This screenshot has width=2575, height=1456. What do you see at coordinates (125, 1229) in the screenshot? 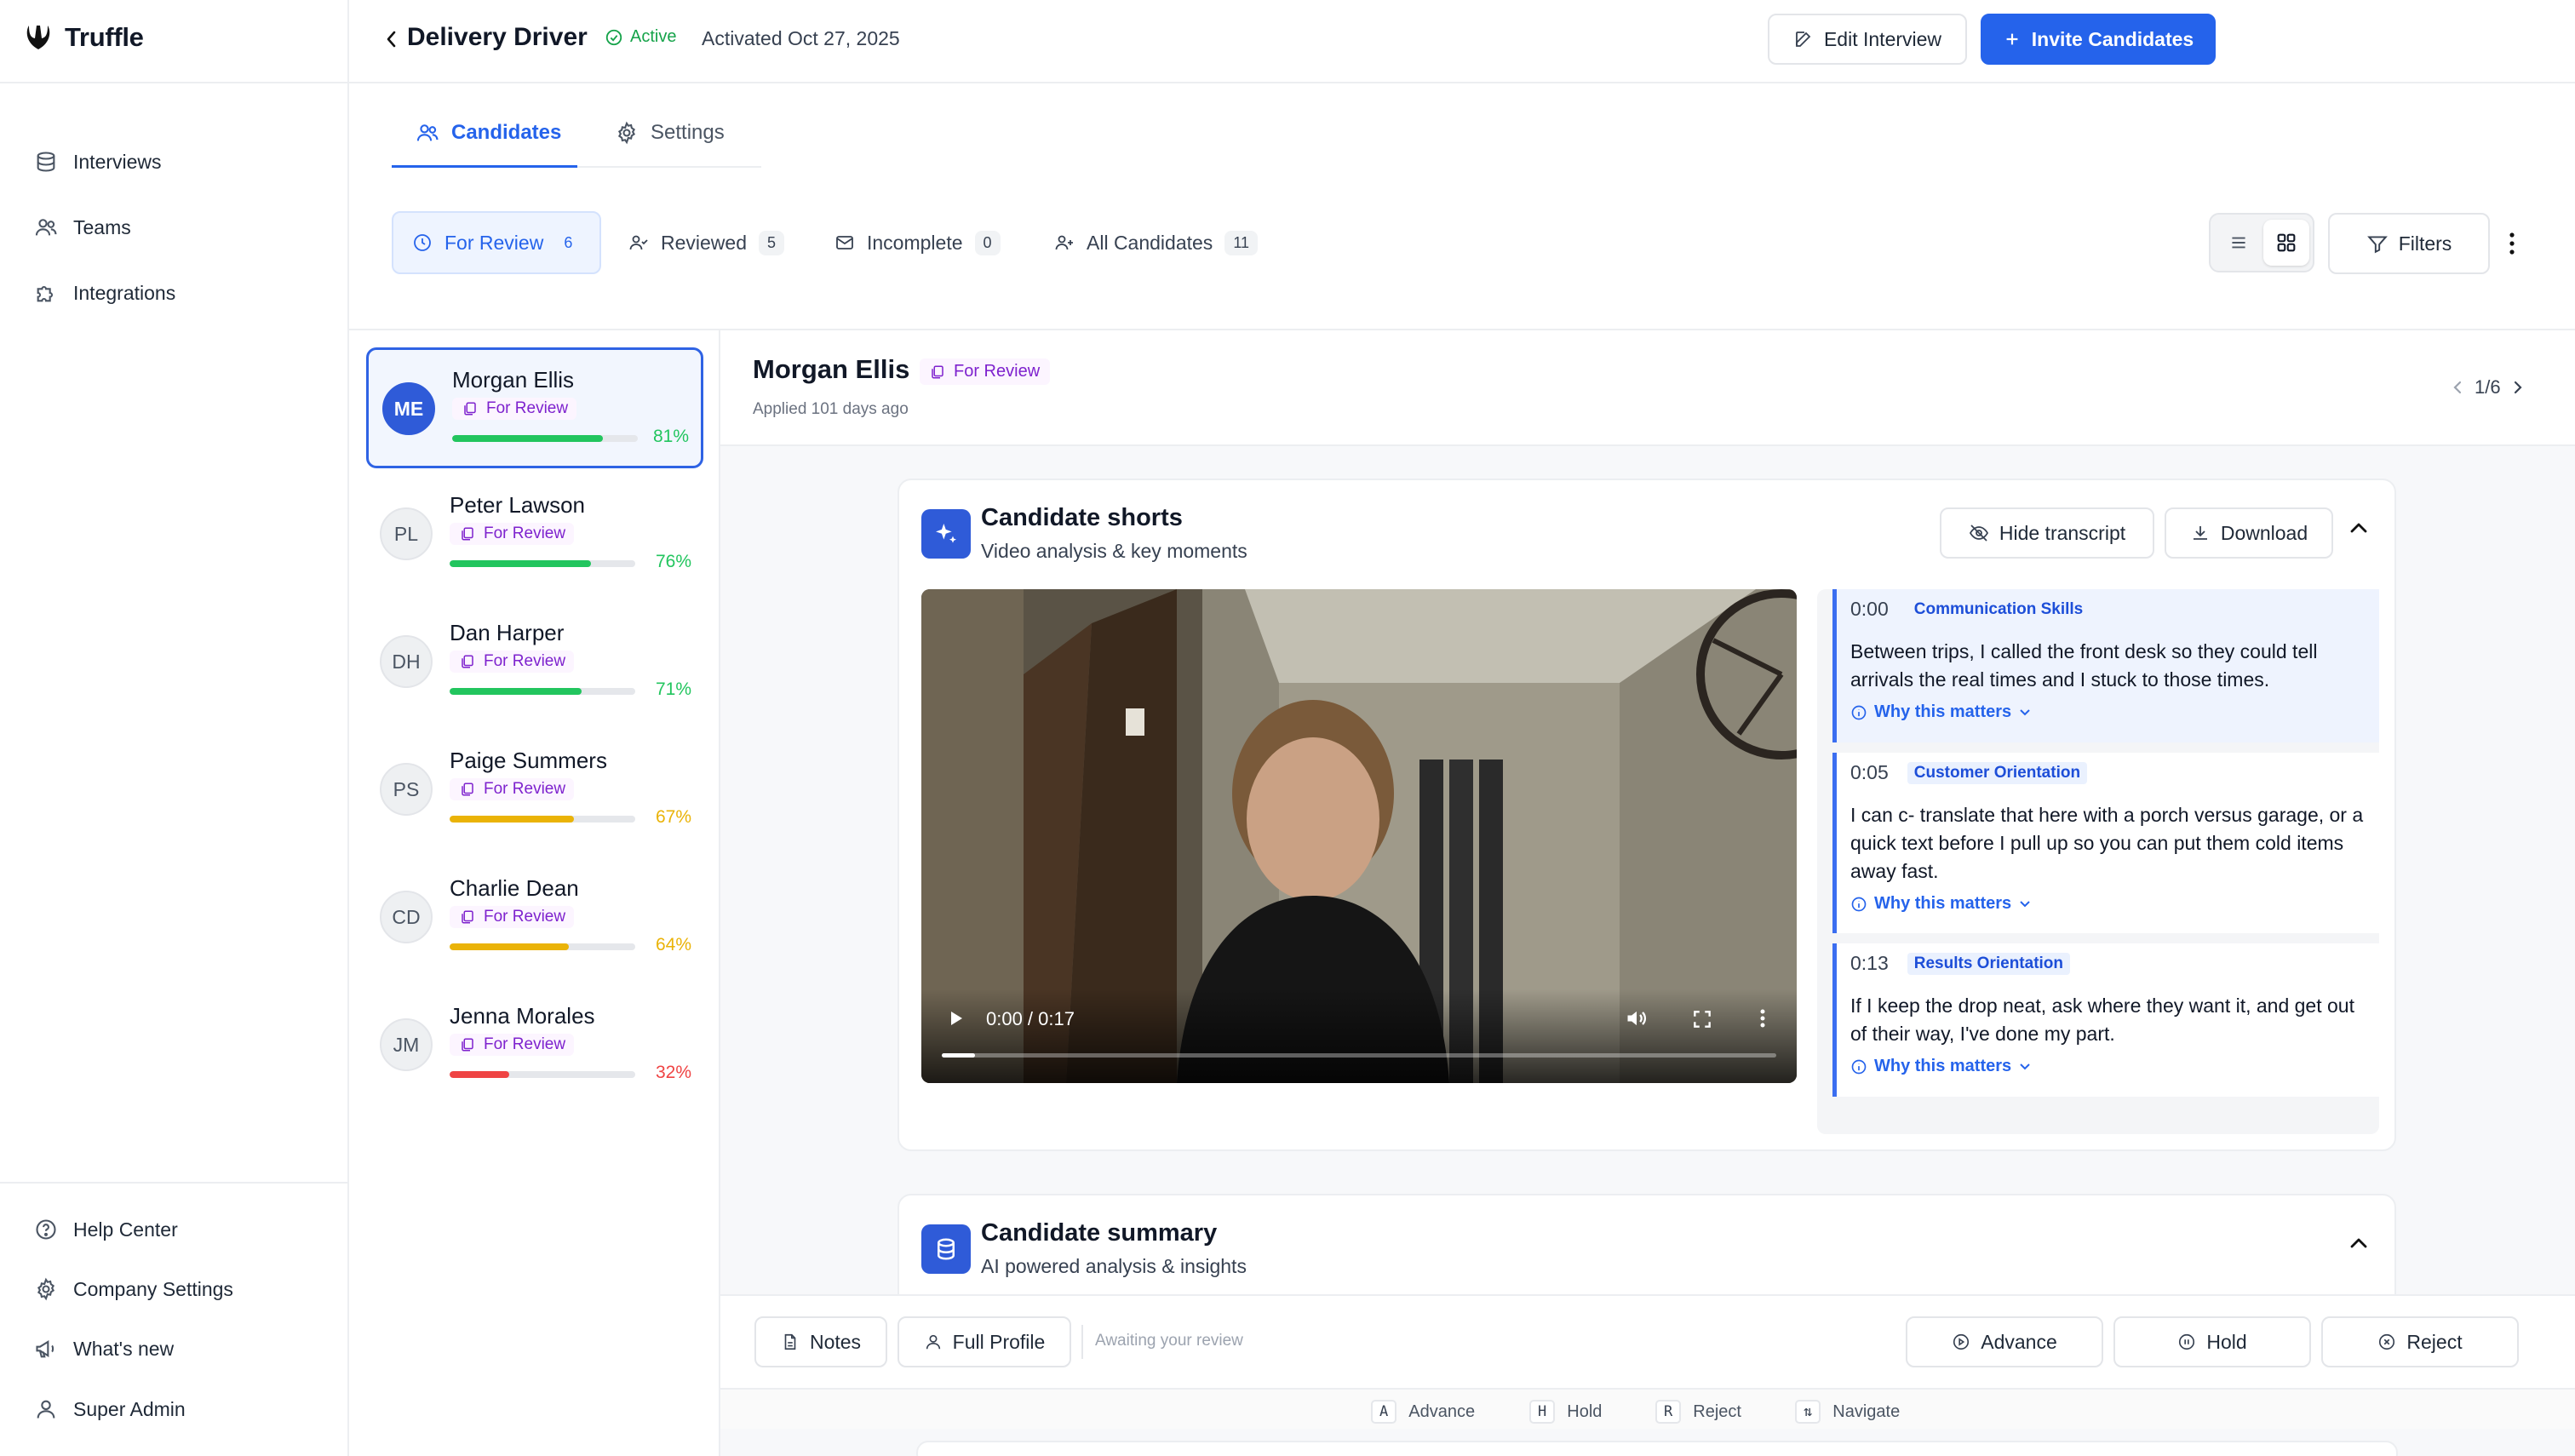
I see `nav-label: Help Center` at bounding box center [125, 1229].